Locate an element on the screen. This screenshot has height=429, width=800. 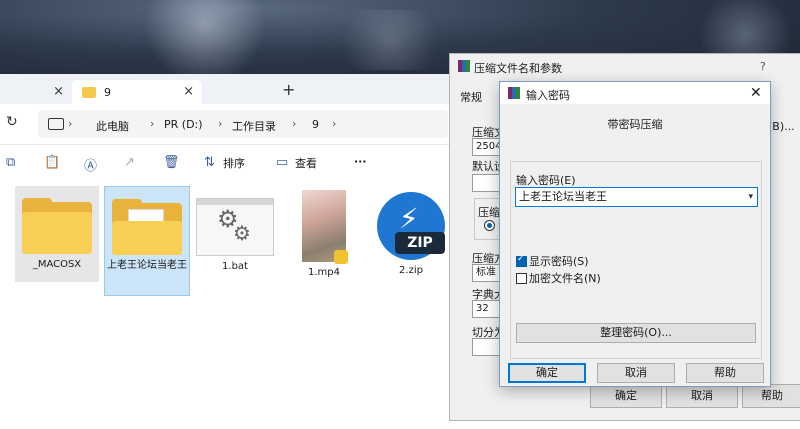
dialog-titlebar: 输入密码 ✕ is located at coordinates (635, 93).